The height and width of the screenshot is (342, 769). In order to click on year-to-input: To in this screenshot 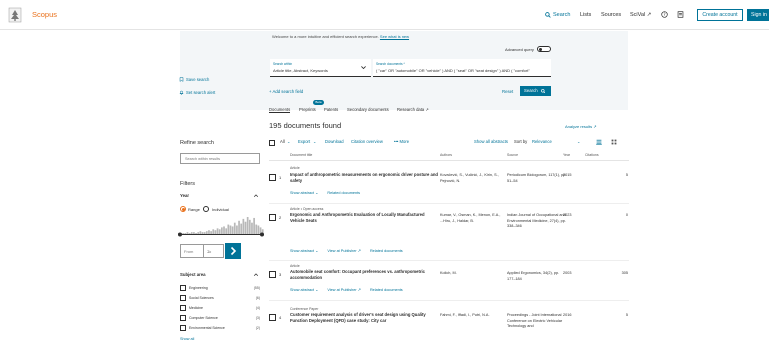, I will do `click(213, 251)`.